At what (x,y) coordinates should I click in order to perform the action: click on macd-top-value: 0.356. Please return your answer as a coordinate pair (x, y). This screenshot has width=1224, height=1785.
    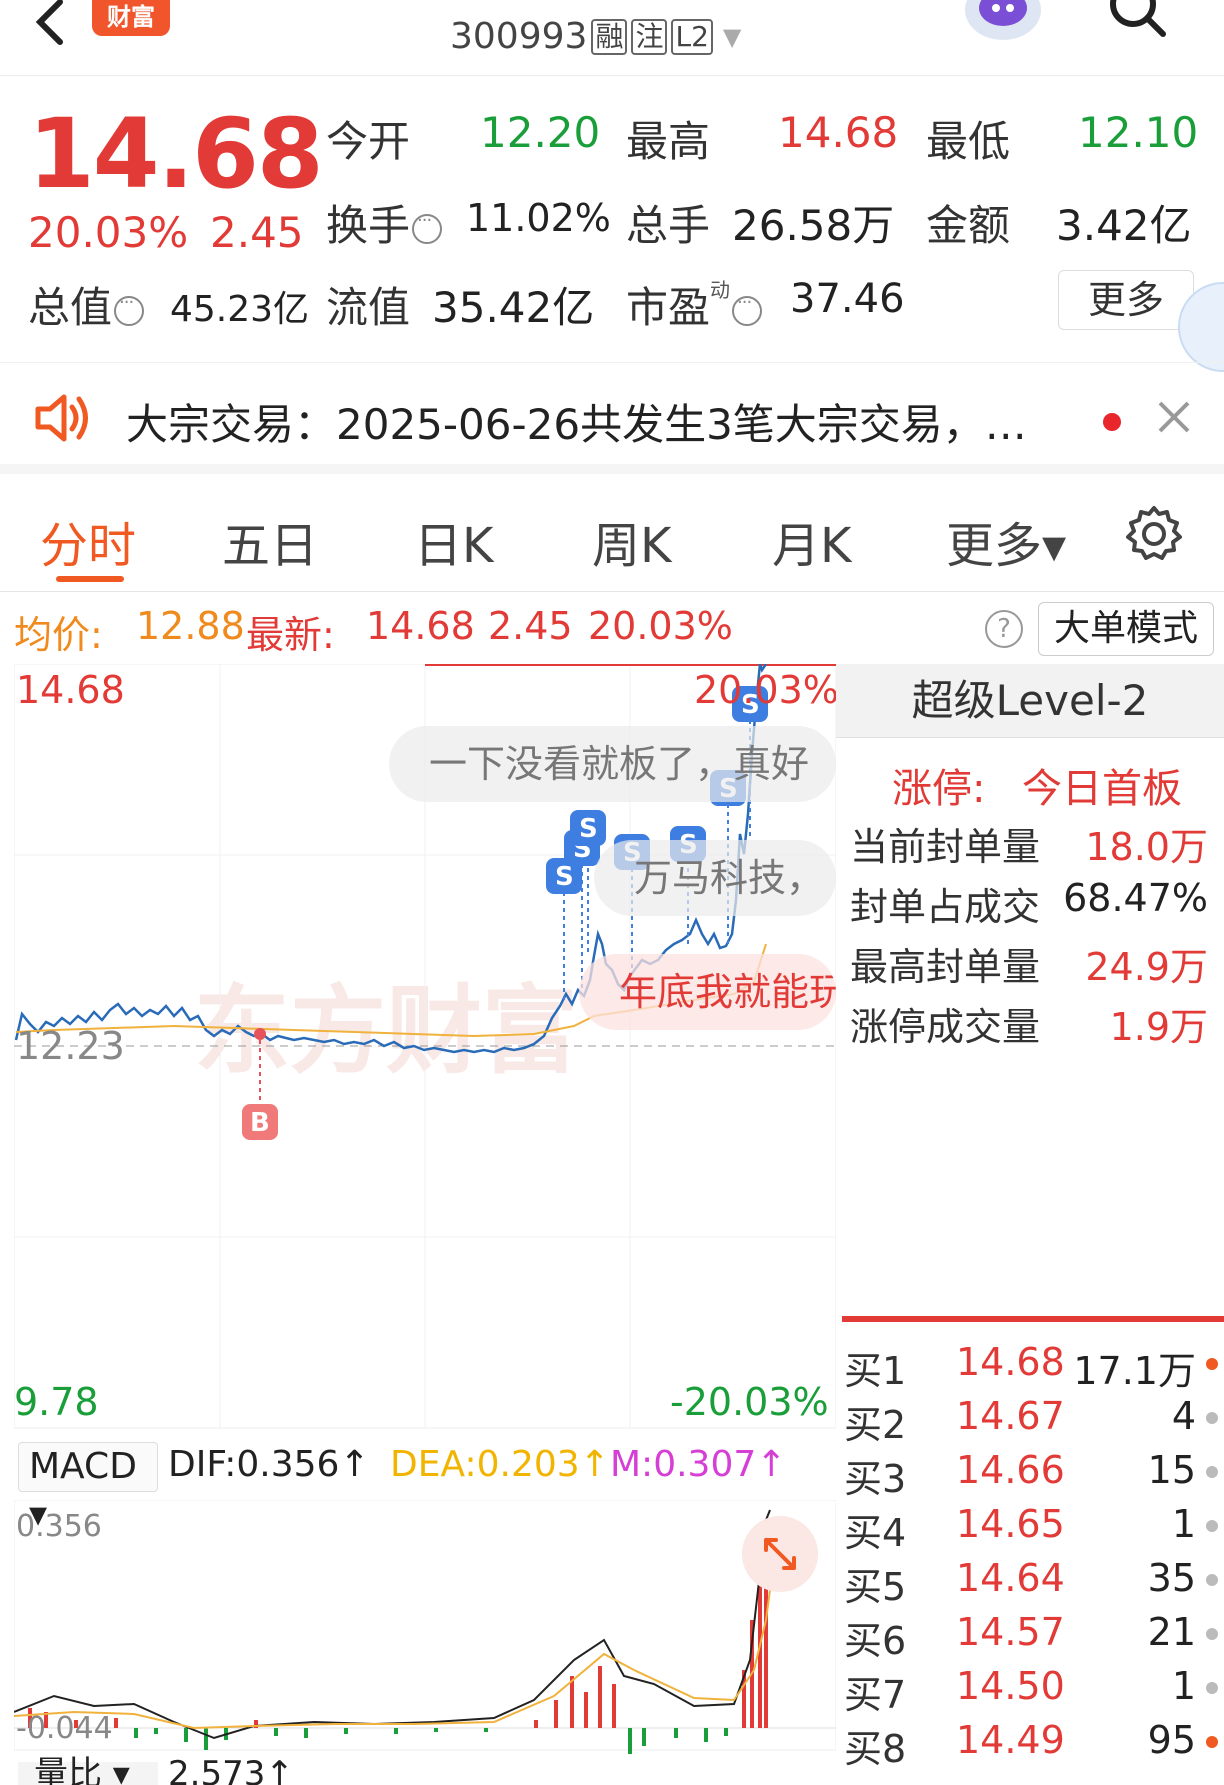
    Looking at the image, I should click on (59, 1526).